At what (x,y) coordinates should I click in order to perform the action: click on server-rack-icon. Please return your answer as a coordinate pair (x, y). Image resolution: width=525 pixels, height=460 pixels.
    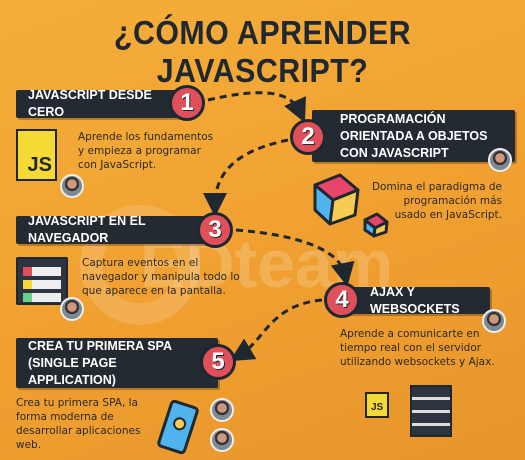
    Looking at the image, I should click on (431, 411).